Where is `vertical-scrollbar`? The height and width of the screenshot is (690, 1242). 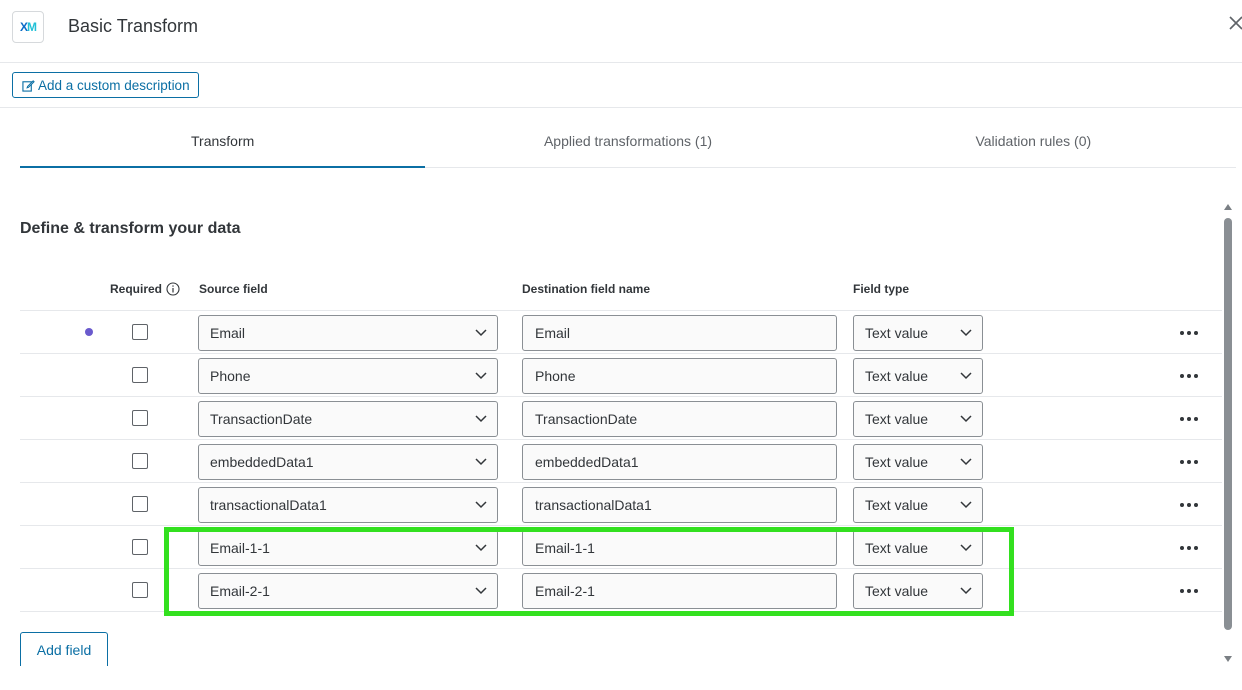
vertical-scrollbar is located at coordinates (1228, 435).